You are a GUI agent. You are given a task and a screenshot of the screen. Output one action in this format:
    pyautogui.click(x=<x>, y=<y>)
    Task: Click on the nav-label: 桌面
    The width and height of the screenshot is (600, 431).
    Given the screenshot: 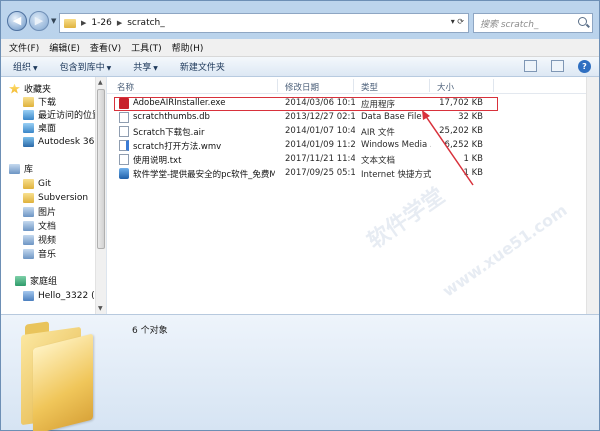 What is the action you would take?
    pyautogui.click(x=47, y=129)
    